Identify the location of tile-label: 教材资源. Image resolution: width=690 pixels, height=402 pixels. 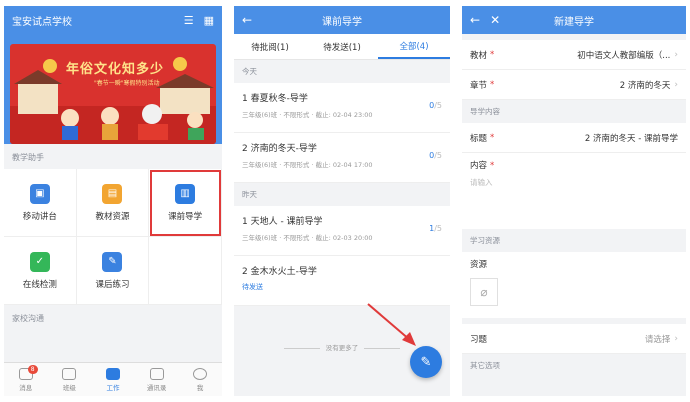
(112, 216).